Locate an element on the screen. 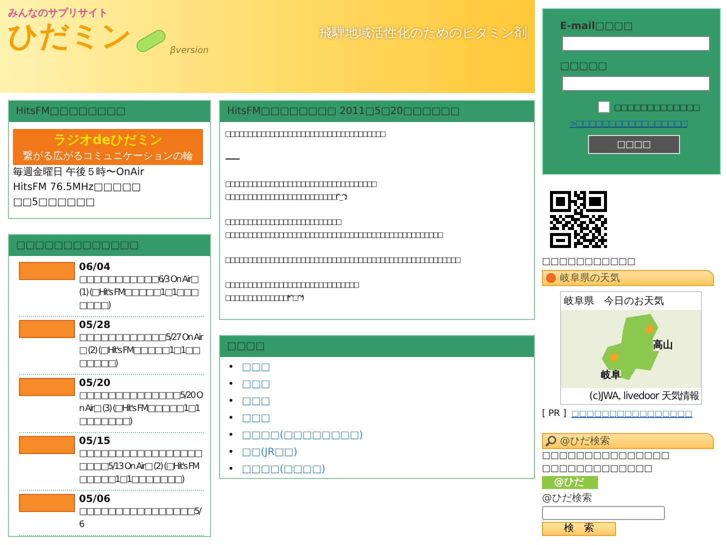 The image size is (727, 545). search-button: 検 索 is located at coordinates (579, 529).